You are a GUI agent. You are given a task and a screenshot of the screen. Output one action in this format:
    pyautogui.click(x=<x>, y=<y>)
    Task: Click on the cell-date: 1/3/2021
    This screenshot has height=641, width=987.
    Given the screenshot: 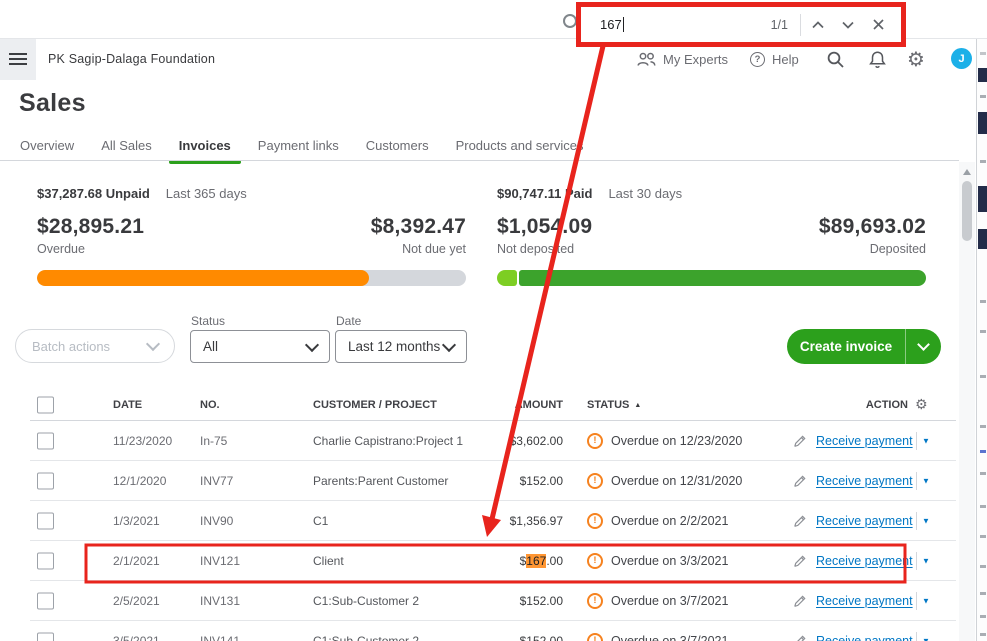 What is the action you would take?
    pyautogui.click(x=136, y=521)
    